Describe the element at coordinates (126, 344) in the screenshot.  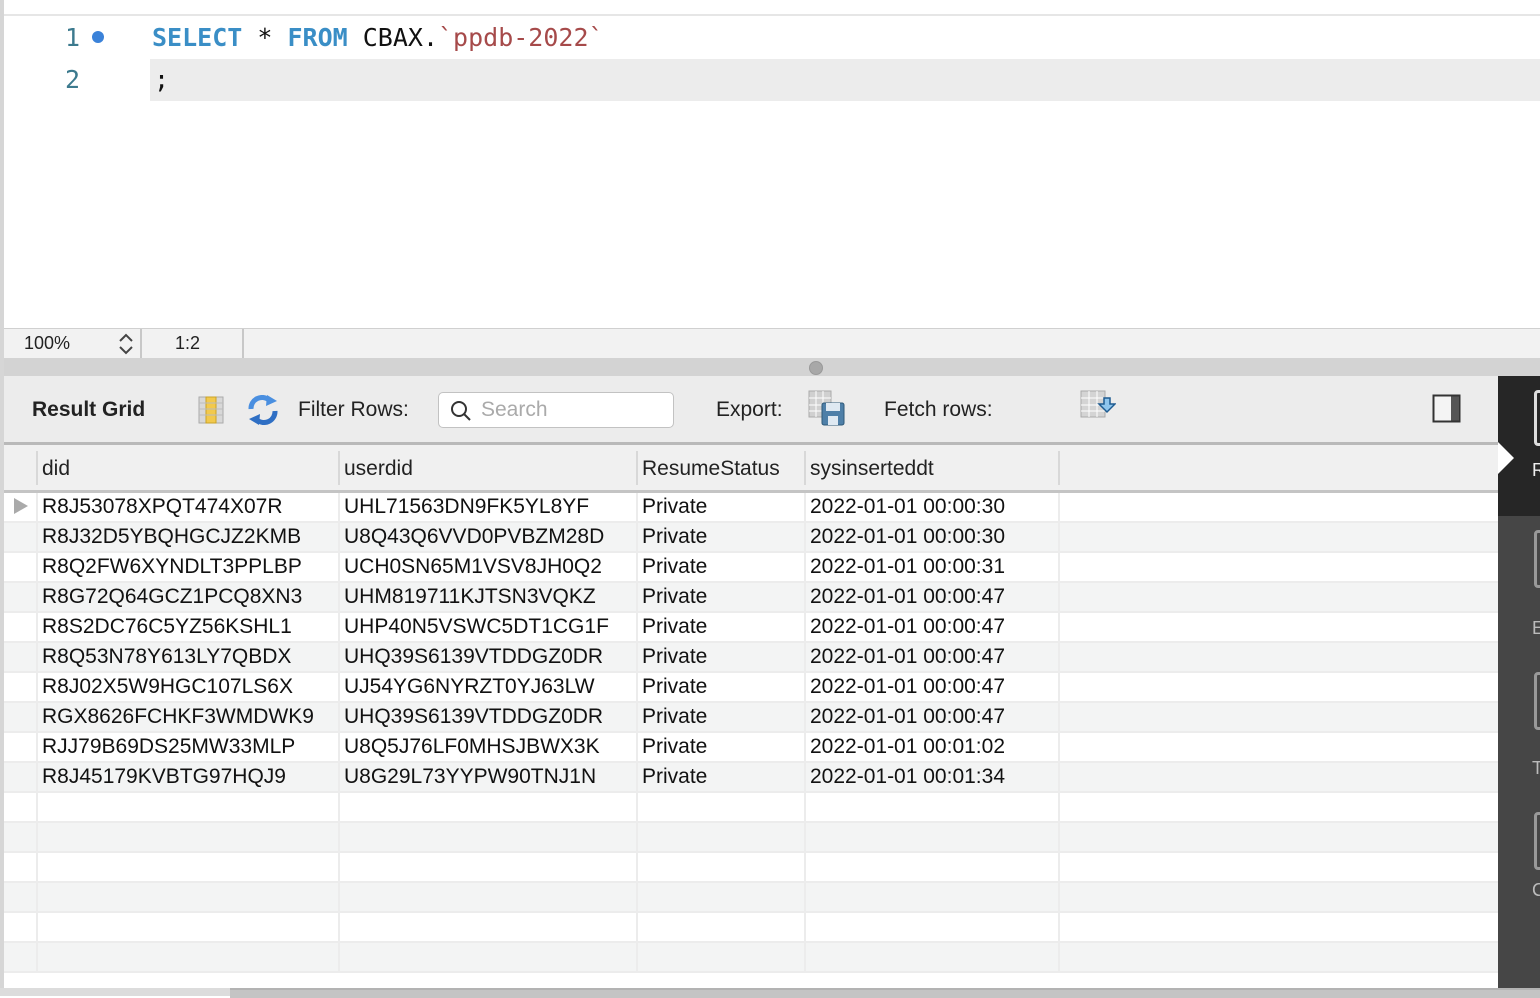
I see `zoom-stepper-icon` at that location.